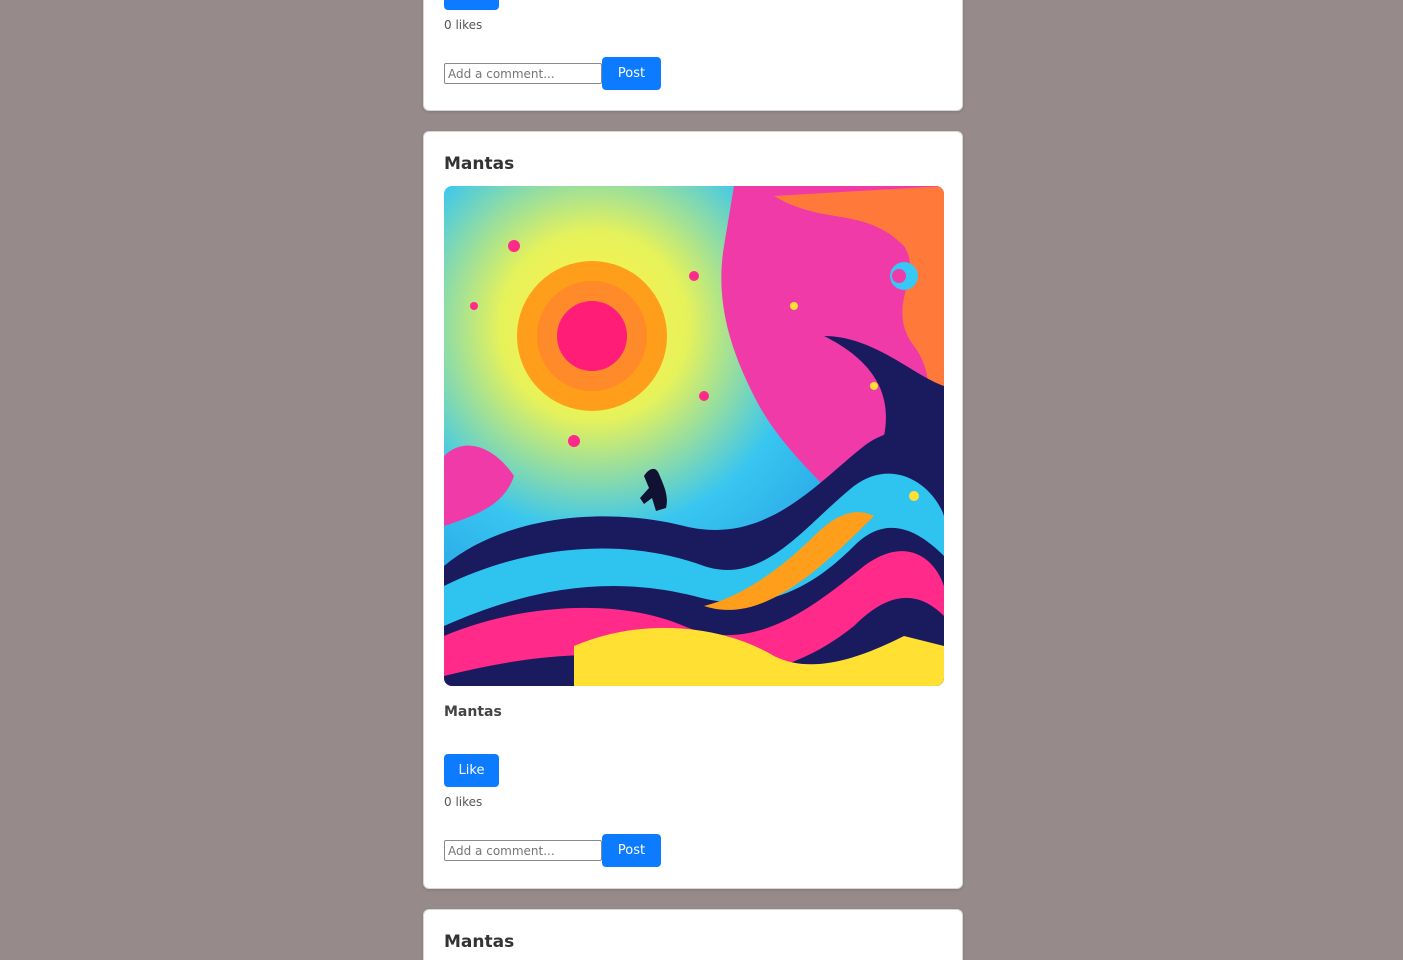 This screenshot has width=1403, height=960. What do you see at coordinates (693, 934) in the screenshot?
I see `post-card: Mantas` at bounding box center [693, 934].